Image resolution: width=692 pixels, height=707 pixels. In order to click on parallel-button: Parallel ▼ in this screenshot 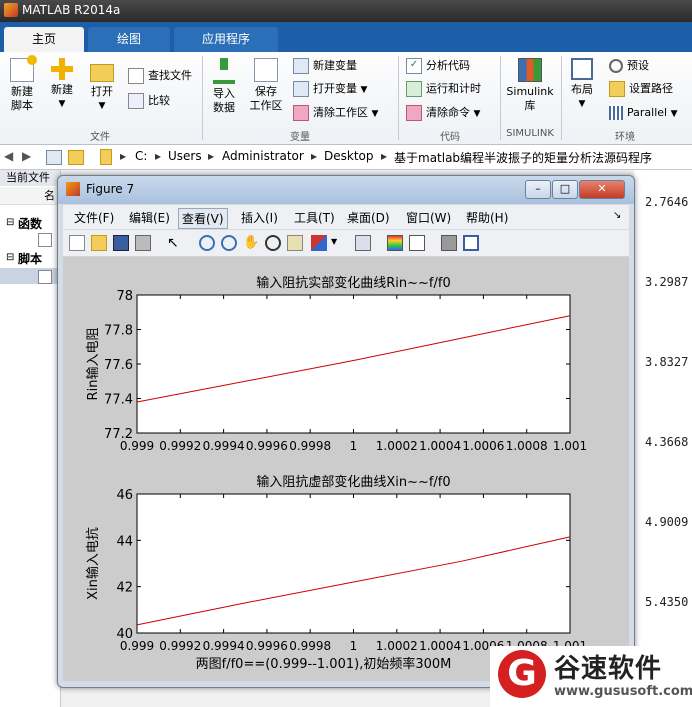, I will do `click(643, 113)`.